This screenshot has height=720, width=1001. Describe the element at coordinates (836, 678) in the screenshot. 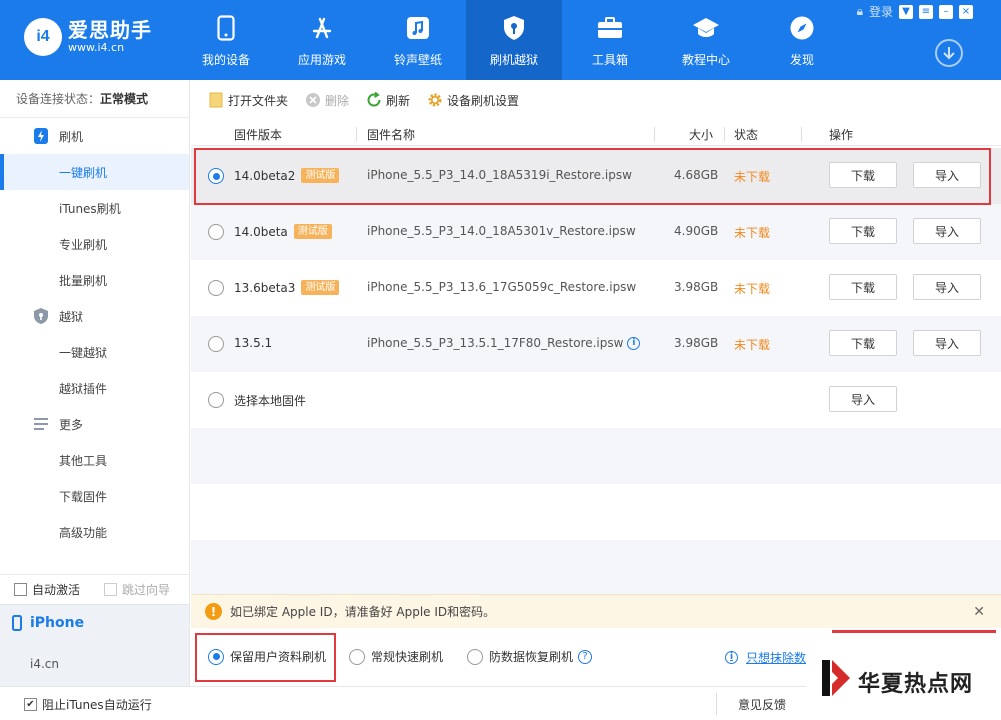

I see `watermark-logo-icon` at that location.